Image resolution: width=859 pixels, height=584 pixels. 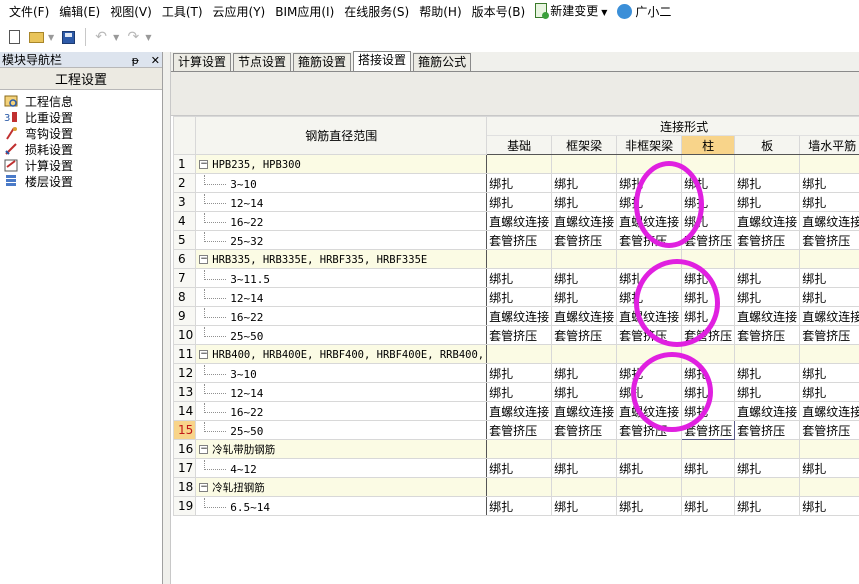 I want to click on nav-item-density: 3 比重设置, so click(x=81, y=117).